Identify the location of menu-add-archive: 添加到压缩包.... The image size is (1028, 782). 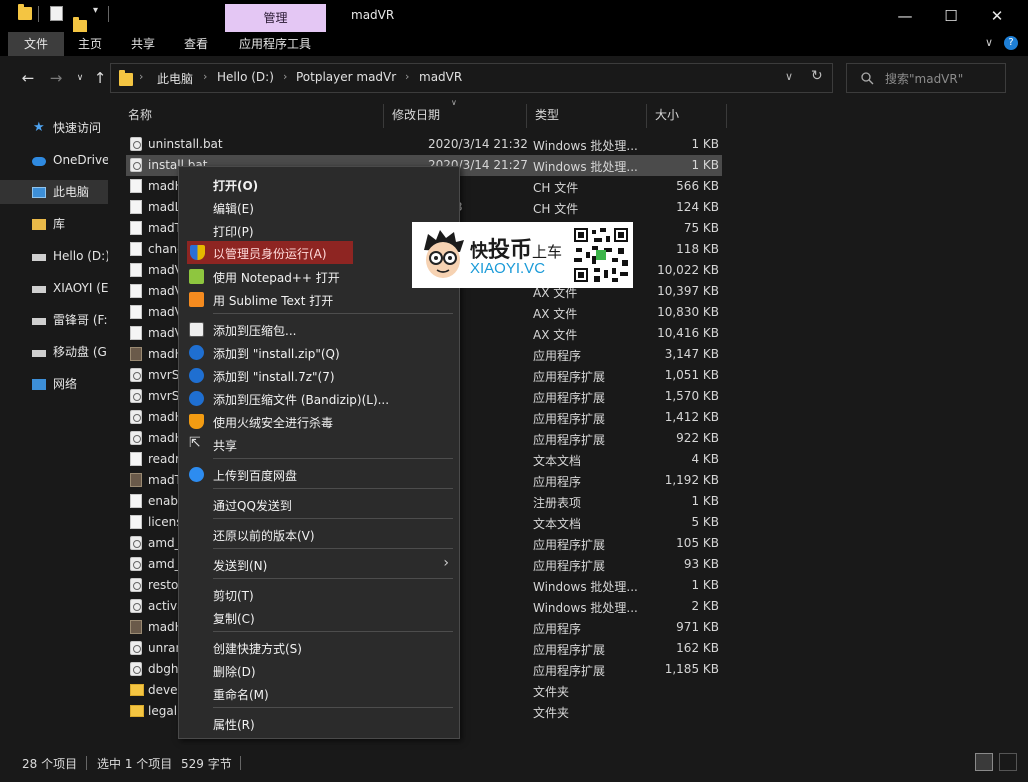
(319, 329).